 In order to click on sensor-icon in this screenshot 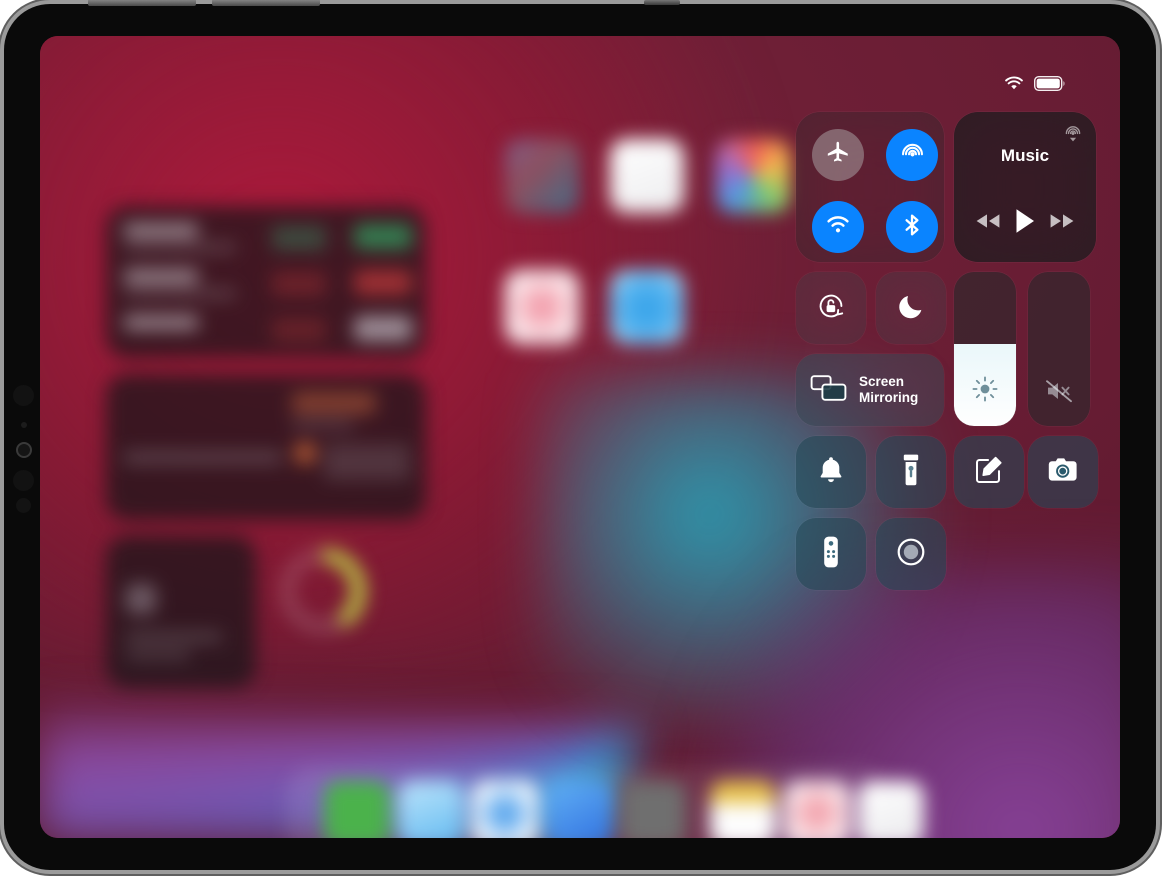, I will do `click(23, 395)`.